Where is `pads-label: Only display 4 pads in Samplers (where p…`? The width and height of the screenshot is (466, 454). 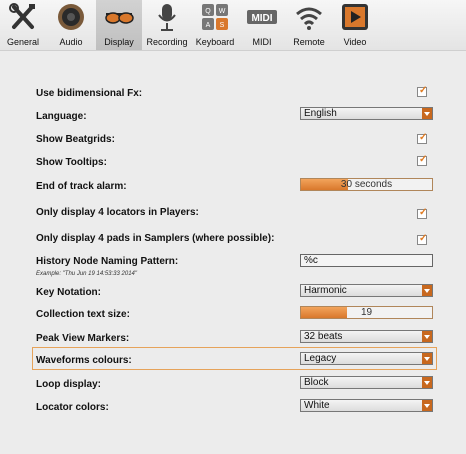 pads-label: Only display 4 pads in Samplers (where p… is located at coordinates (155, 238).